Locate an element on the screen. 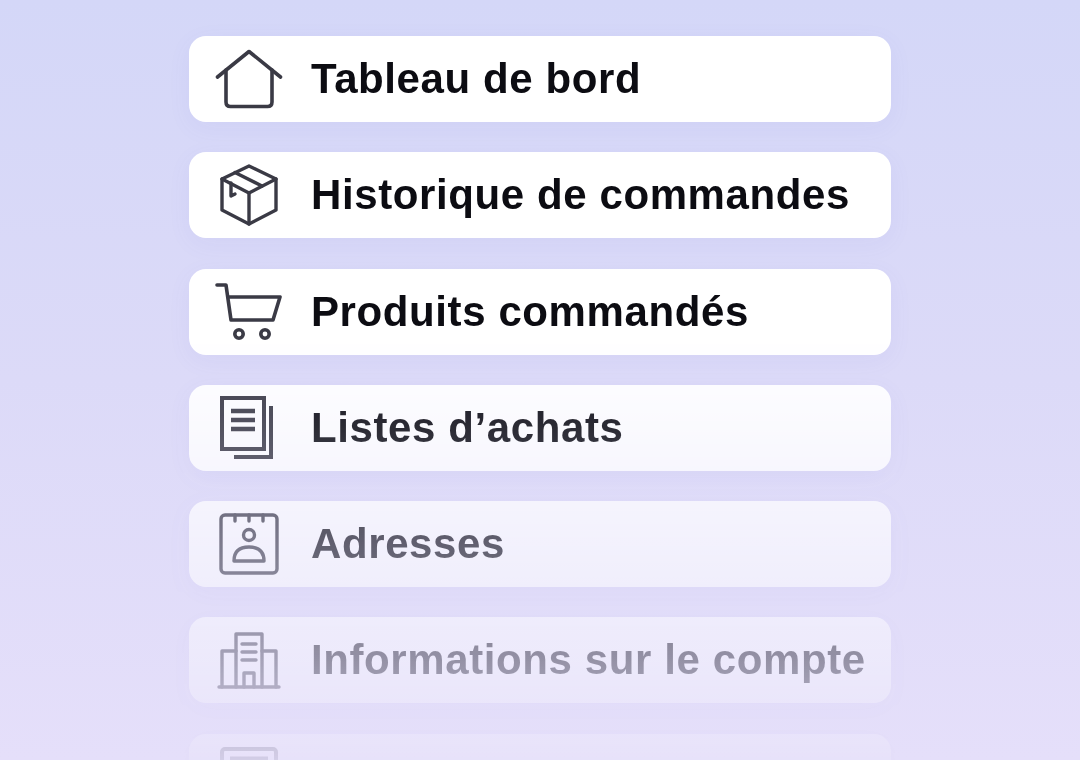 This screenshot has width=1080, height=760. menu-item: Historique de commandes is located at coordinates (540, 195).